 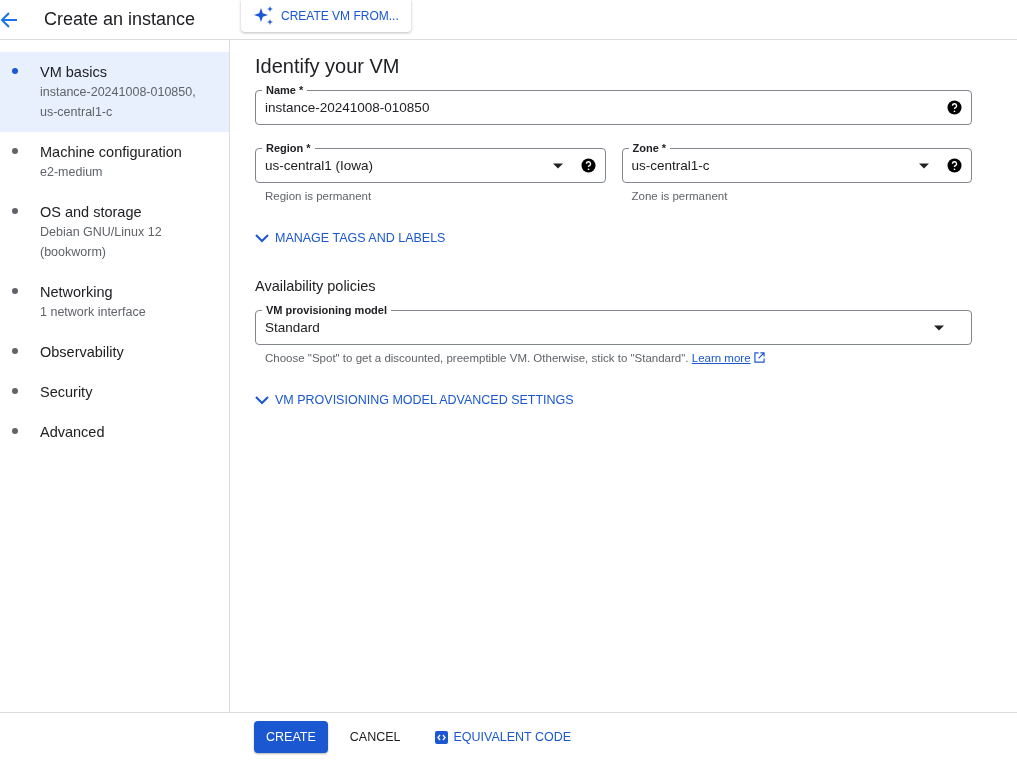 I want to click on field-value: us-central1-c, so click(x=671, y=165).